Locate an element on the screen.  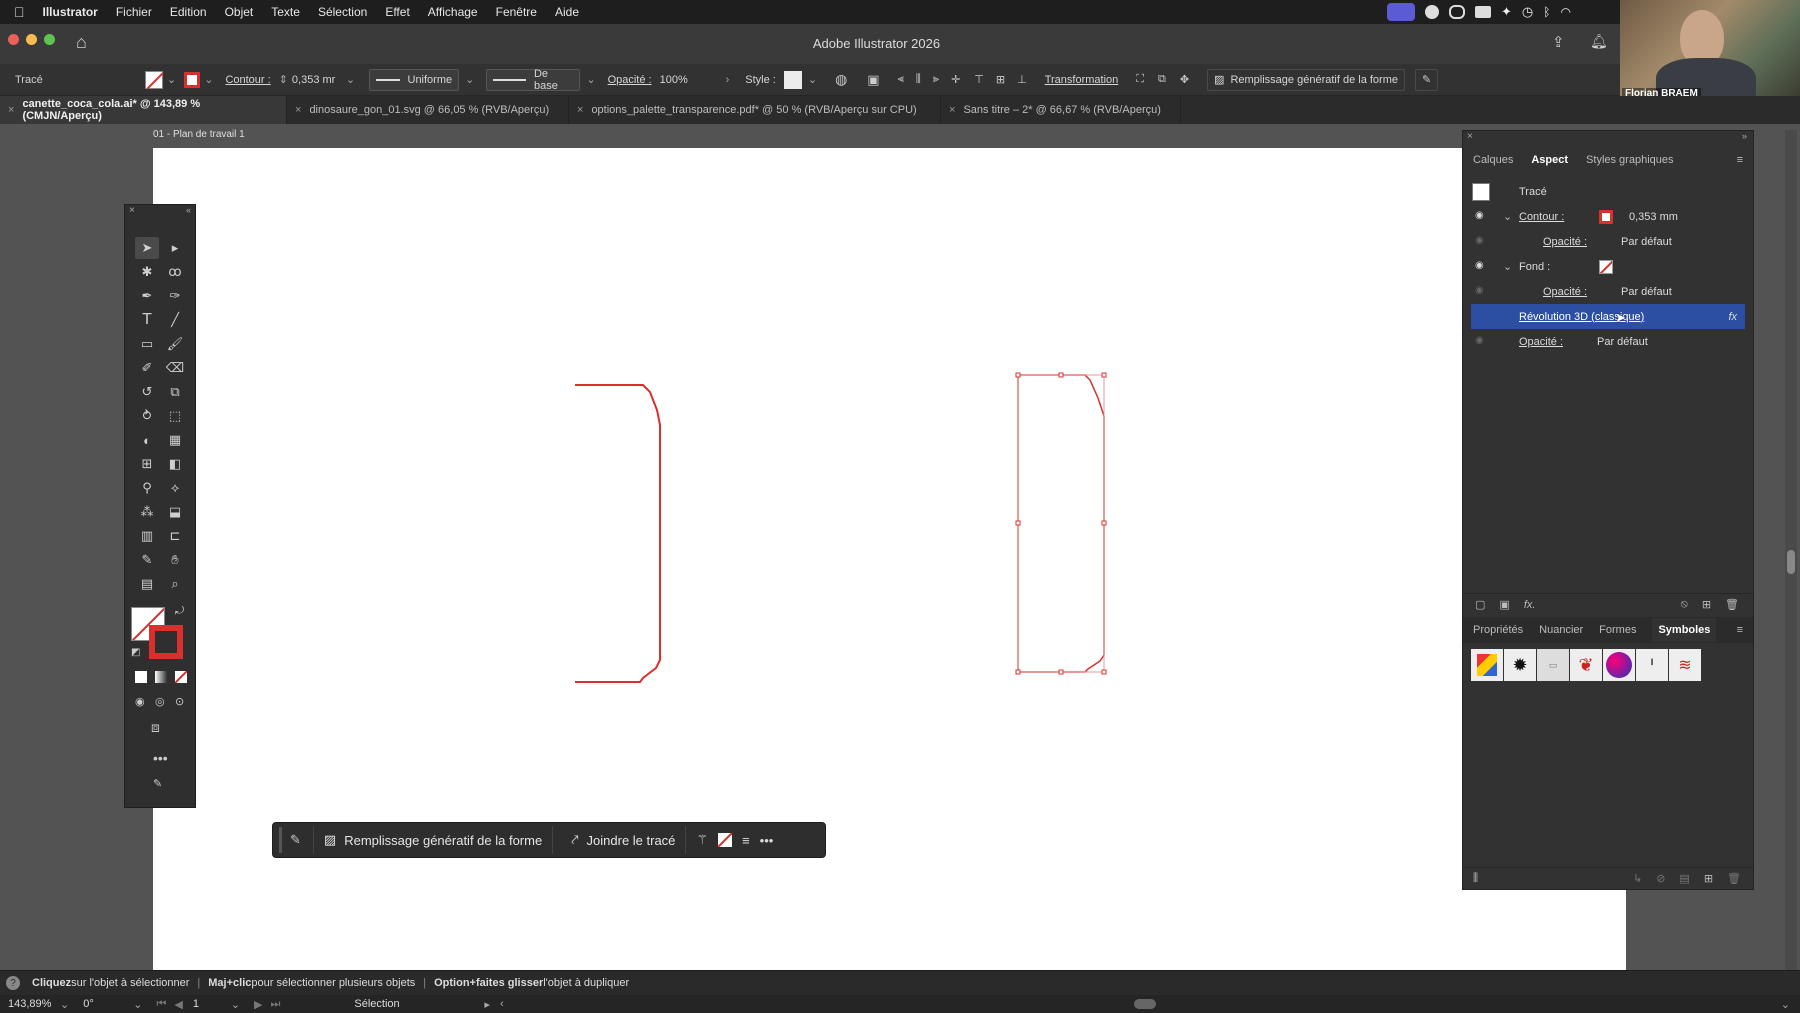
draw-inside-icon: ⊙ is located at coordinates (179, 701).